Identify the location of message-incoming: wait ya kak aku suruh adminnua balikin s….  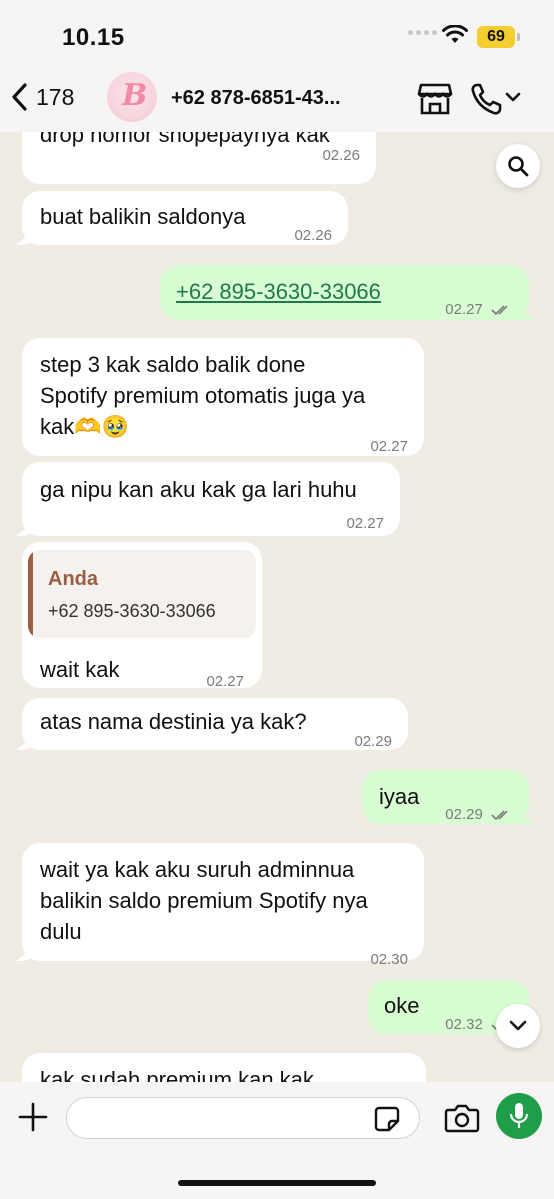
(223, 905).